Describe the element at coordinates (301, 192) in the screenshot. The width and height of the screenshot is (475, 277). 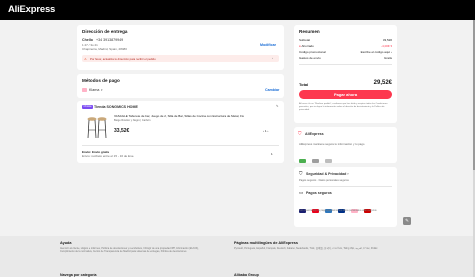
I see `credit-card-icon: ▭` at that location.